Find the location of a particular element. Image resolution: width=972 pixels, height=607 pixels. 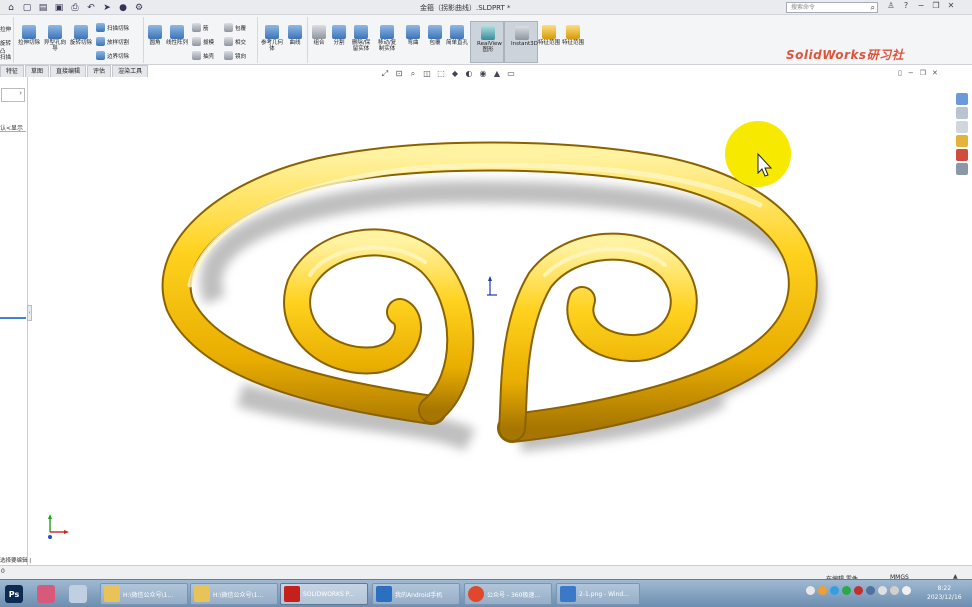

fillet-button: 圆角 is located at coordinates (155, 35).